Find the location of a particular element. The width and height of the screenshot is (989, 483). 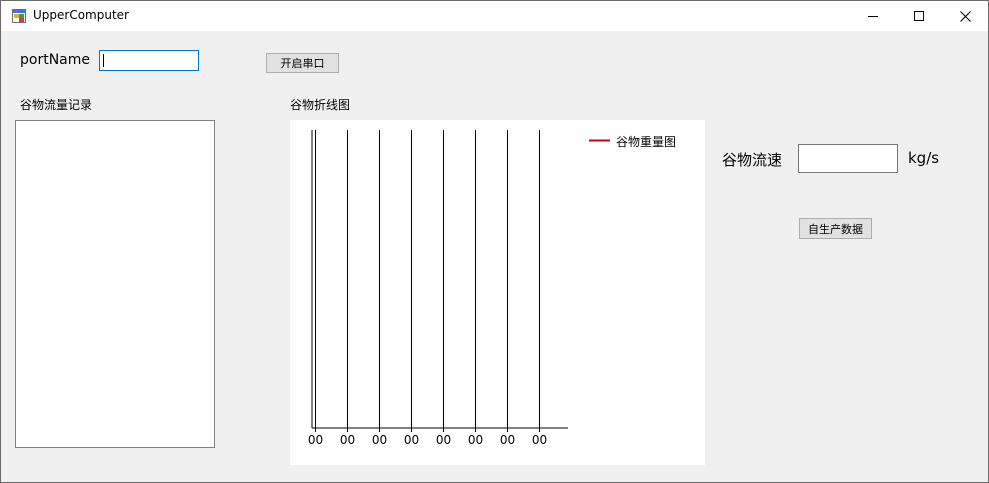

close-icon is located at coordinates (965, 16).